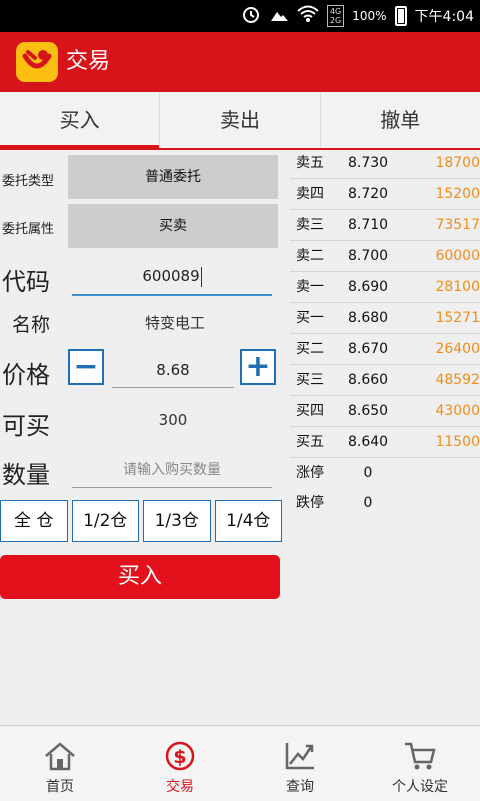 This screenshot has height=801, width=480. What do you see at coordinates (88, 61) in the screenshot?
I see `app-title: 交易` at bounding box center [88, 61].